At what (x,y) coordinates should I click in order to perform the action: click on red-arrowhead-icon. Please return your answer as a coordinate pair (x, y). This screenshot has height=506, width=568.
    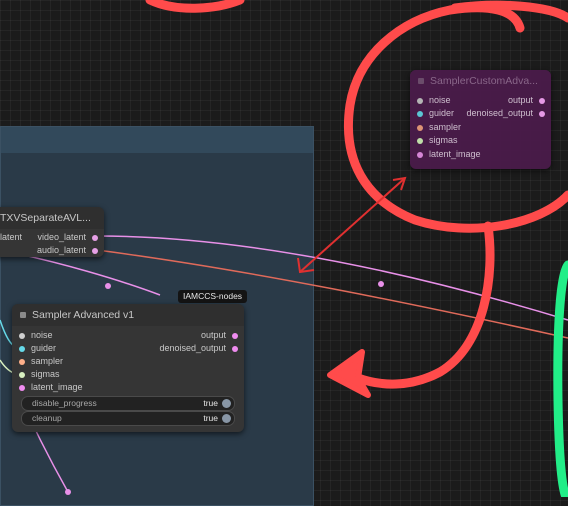
    Looking at the image, I should click on (349, 373).